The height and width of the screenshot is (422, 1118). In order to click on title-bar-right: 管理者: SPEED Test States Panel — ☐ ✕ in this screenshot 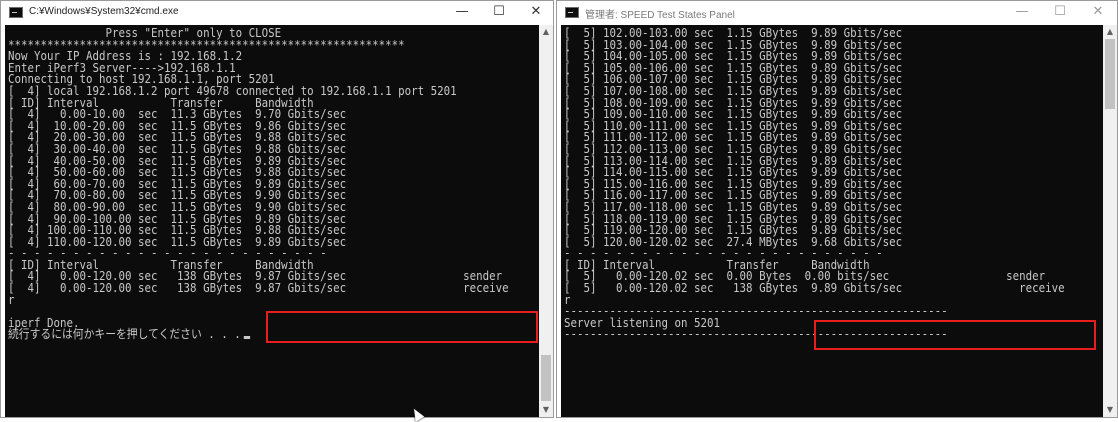, I will do `click(837, 13)`.